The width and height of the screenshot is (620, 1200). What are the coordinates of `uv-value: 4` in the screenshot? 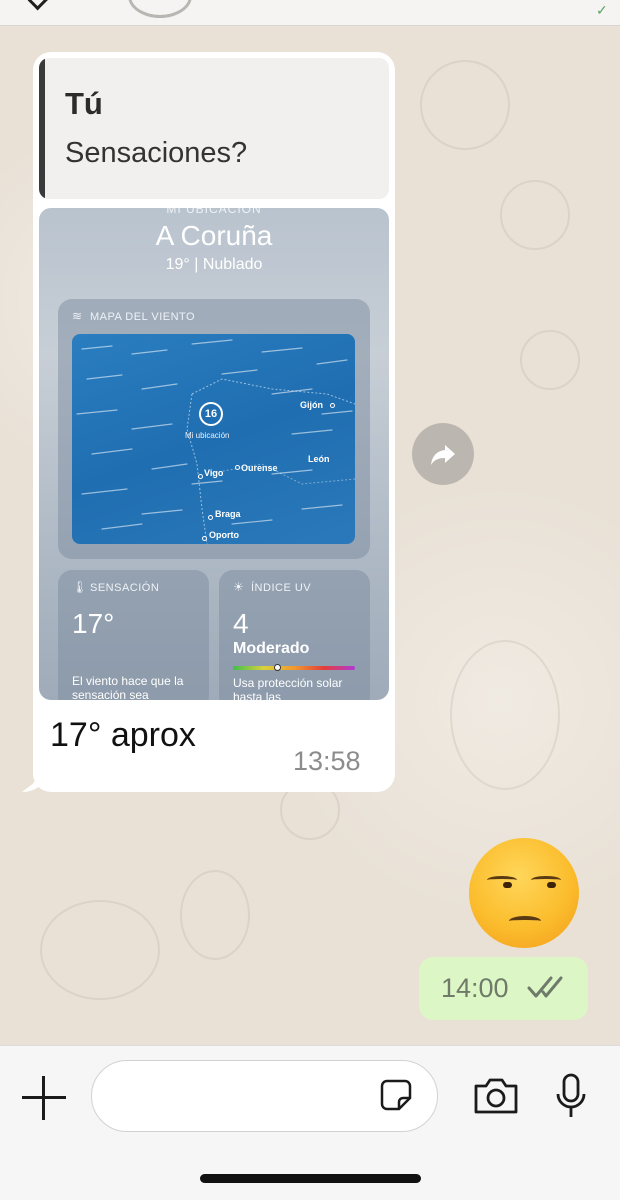 It's located at (241, 623).